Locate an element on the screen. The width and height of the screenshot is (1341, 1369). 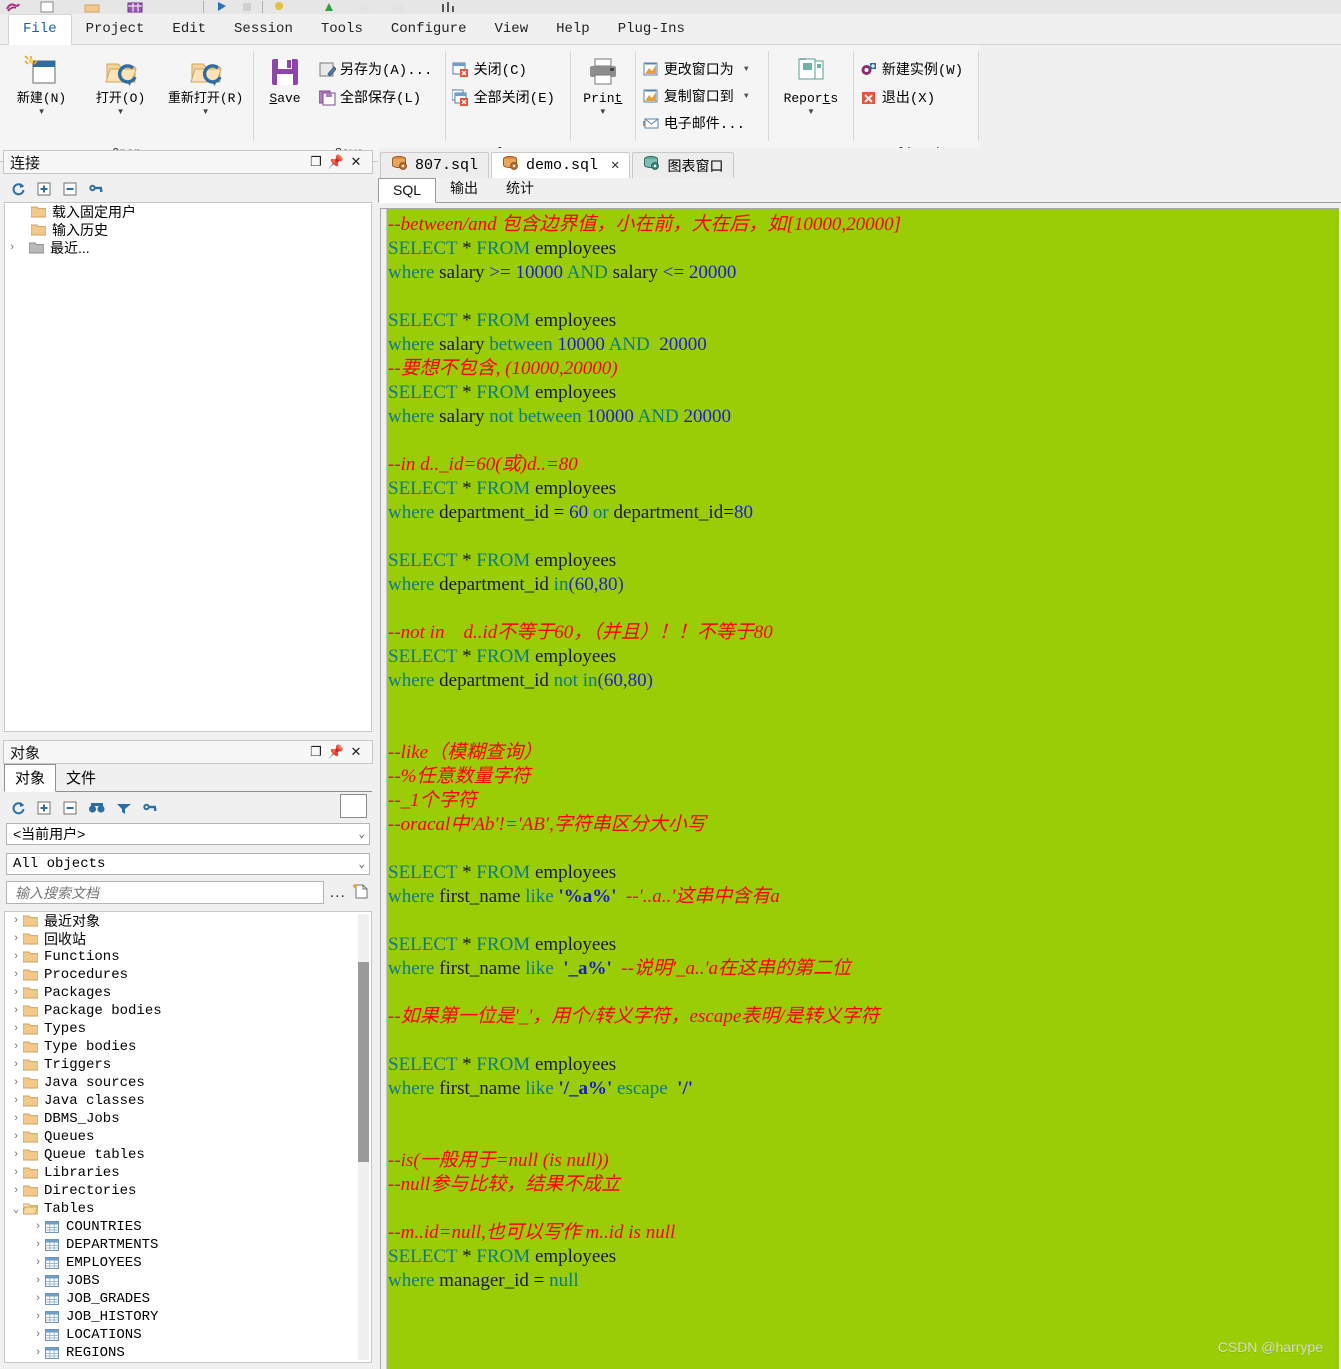
menu-tab-project: Project is located at coordinates (115, 29).